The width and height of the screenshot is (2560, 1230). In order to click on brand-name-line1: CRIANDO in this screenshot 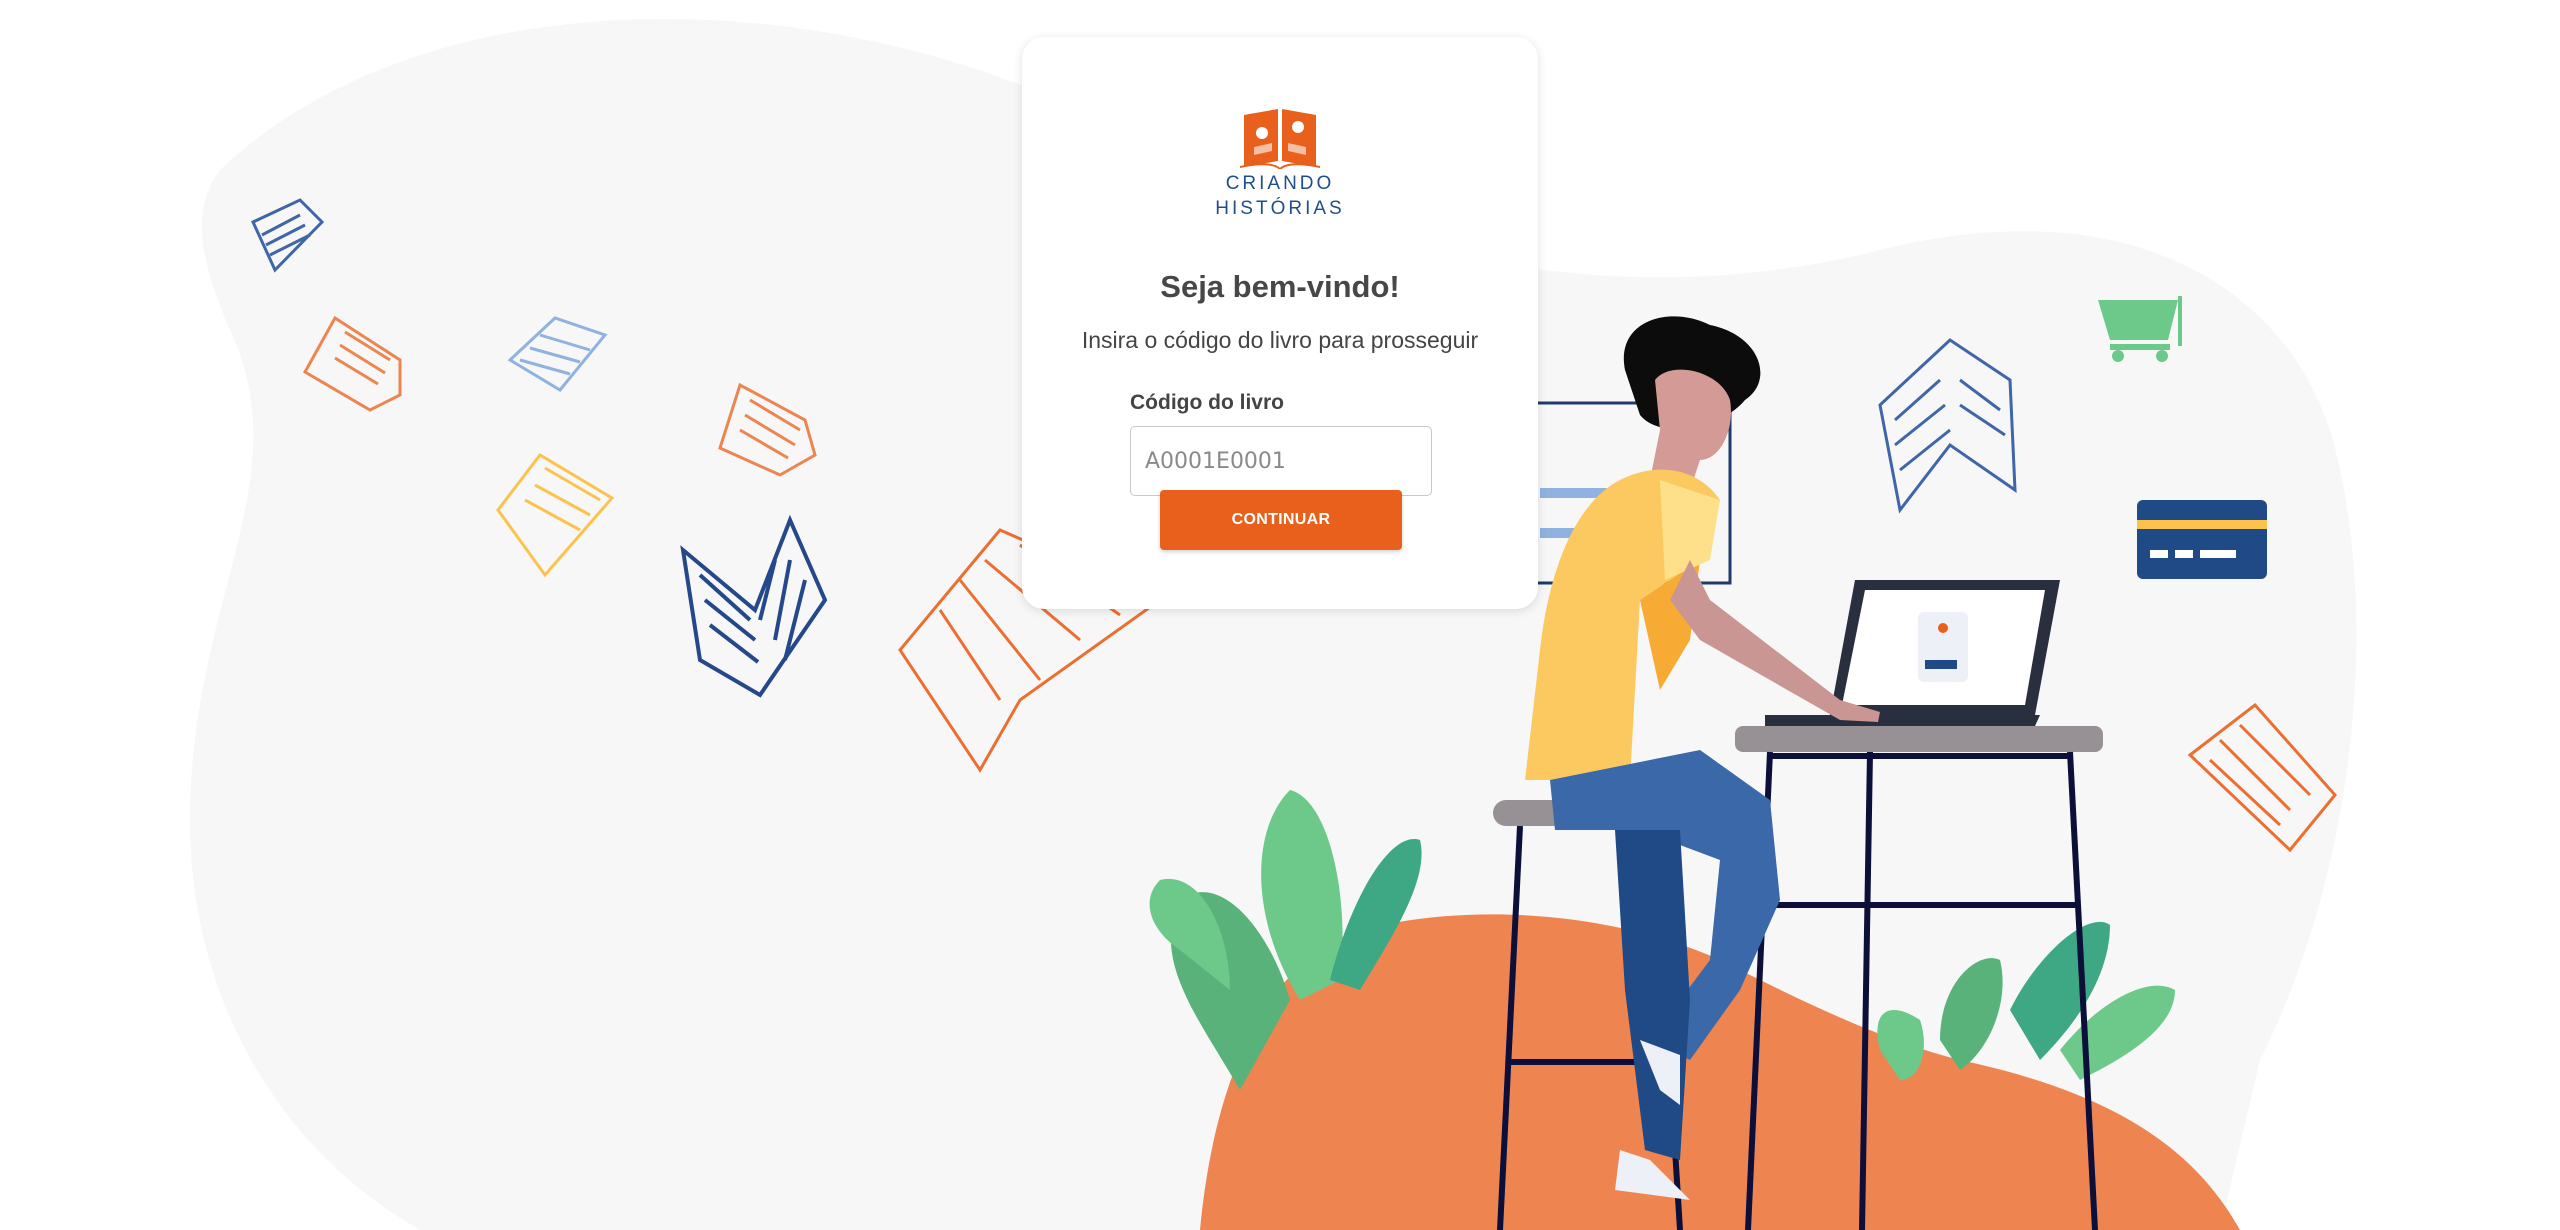, I will do `click(1280, 183)`.